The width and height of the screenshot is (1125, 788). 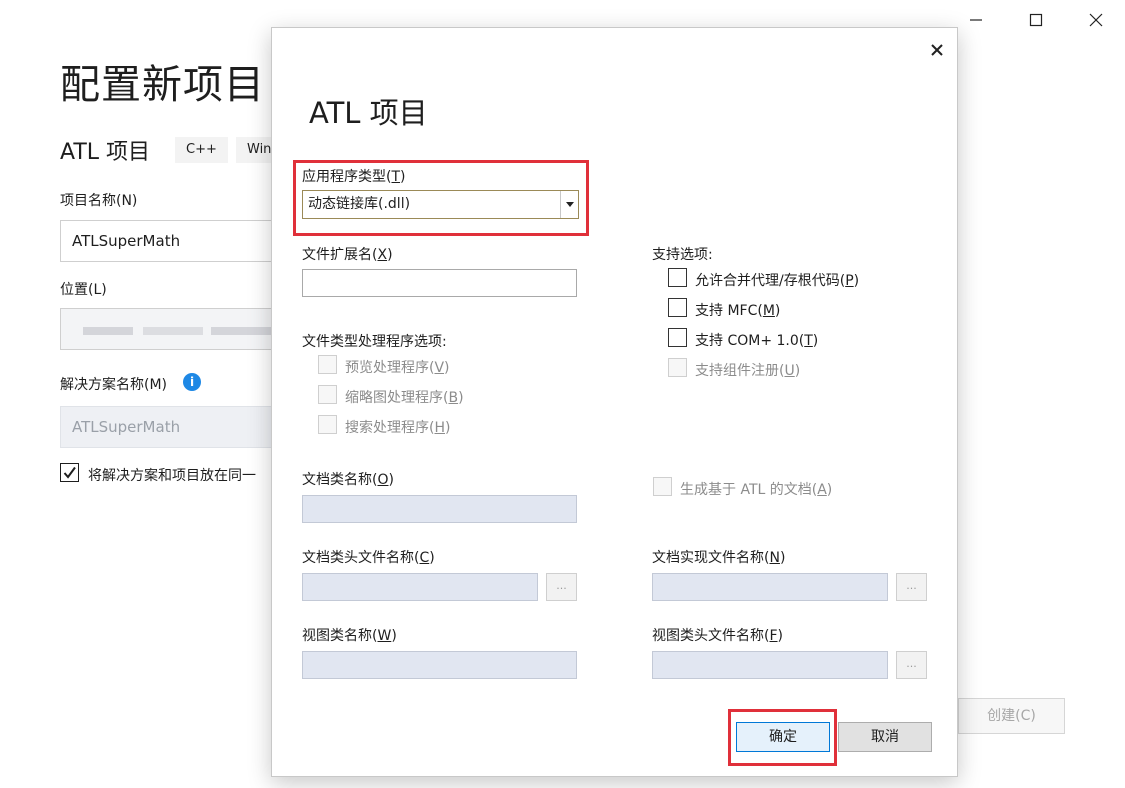 I want to click on dropdown-arrow-icon, so click(x=569, y=204).